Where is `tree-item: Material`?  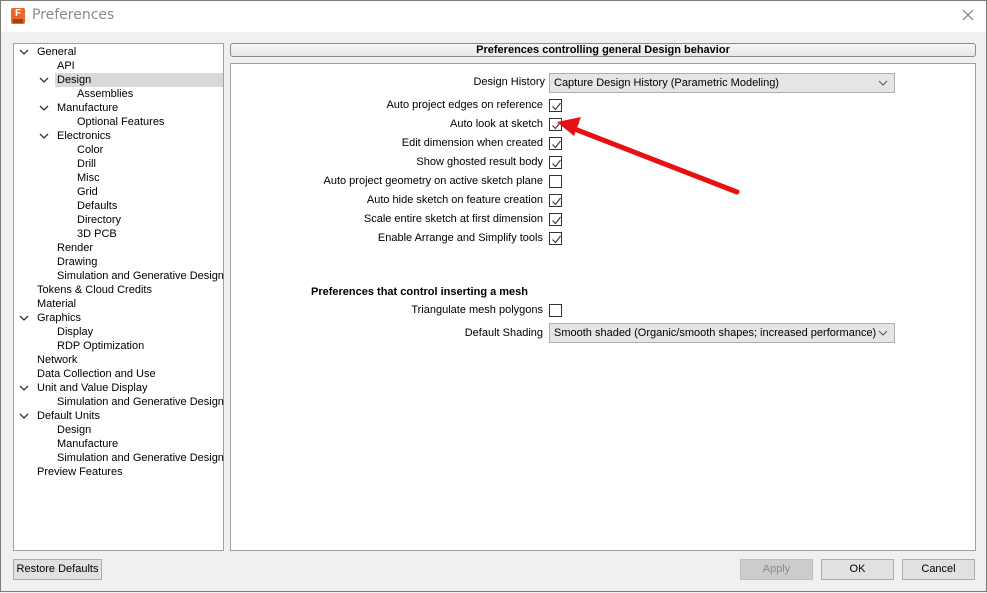
tree-item: Material is located at coordinates (118, 304).